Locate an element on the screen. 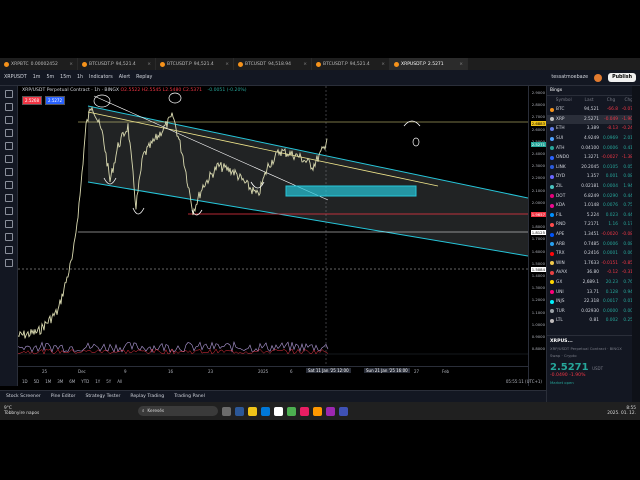 This screenshot has height=480, width=640. watchlist-row: FIL 5.224 0.023 0.44% is located at coordinates (593, 216).